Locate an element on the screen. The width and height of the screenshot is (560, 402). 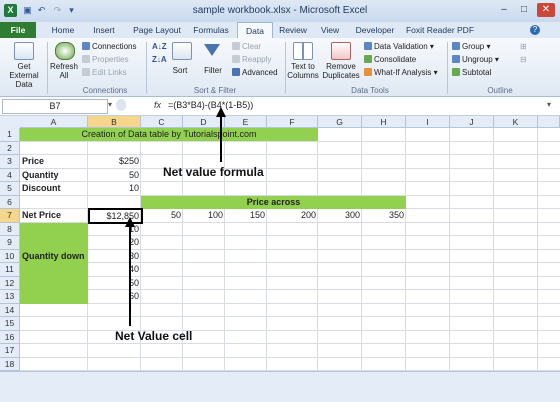
tab-insert: Insert is located at coordinates (104, 30).